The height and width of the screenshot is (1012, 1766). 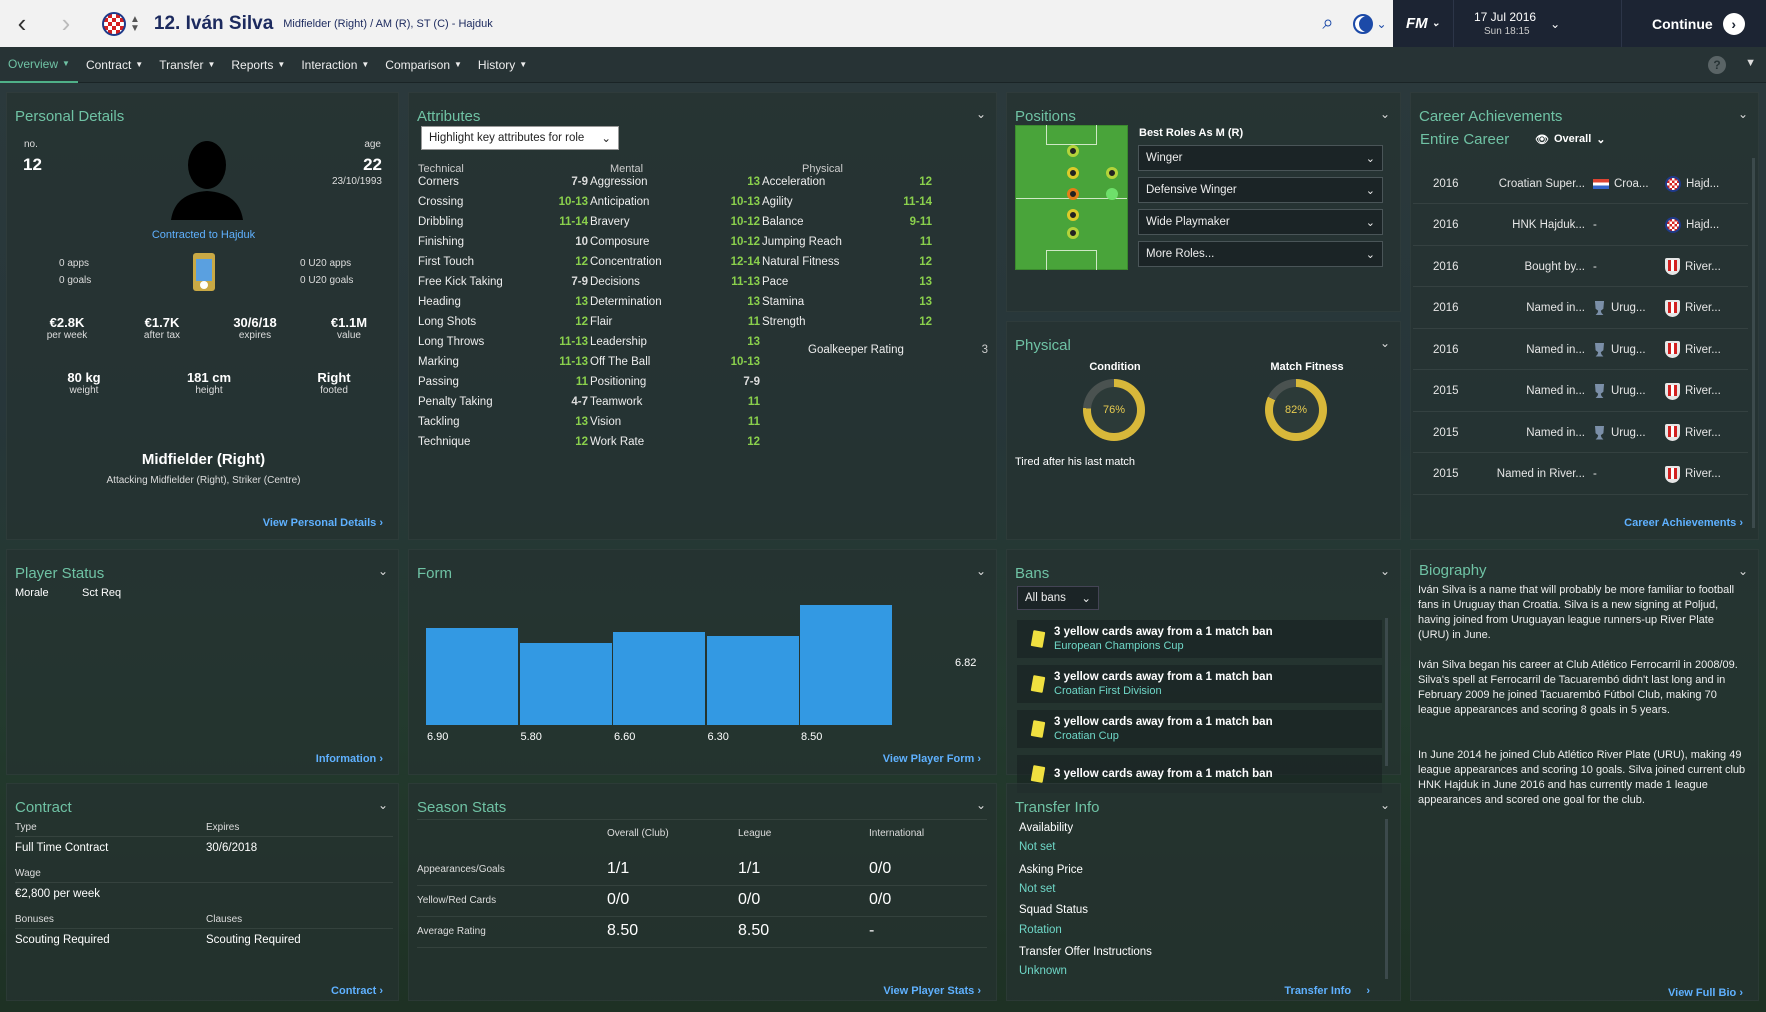 I want to click on attribute-row: Composure 10-12, so click(x=675, y=242).